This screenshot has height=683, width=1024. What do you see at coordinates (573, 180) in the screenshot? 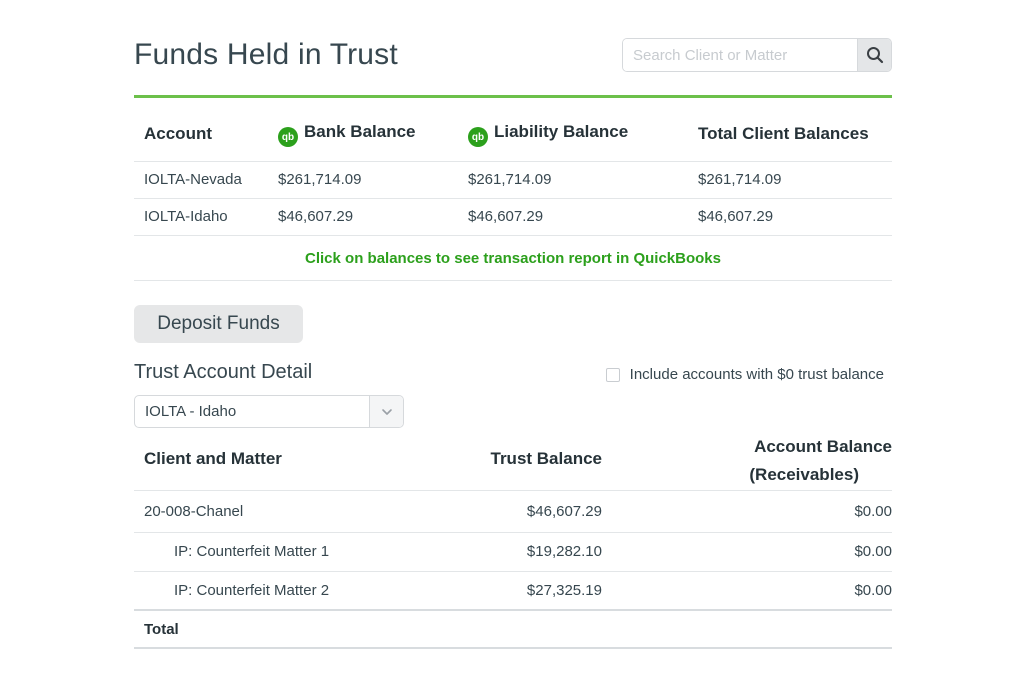
I see `liability-balance-link: $261,714.09` at bounding box center [573, 180].